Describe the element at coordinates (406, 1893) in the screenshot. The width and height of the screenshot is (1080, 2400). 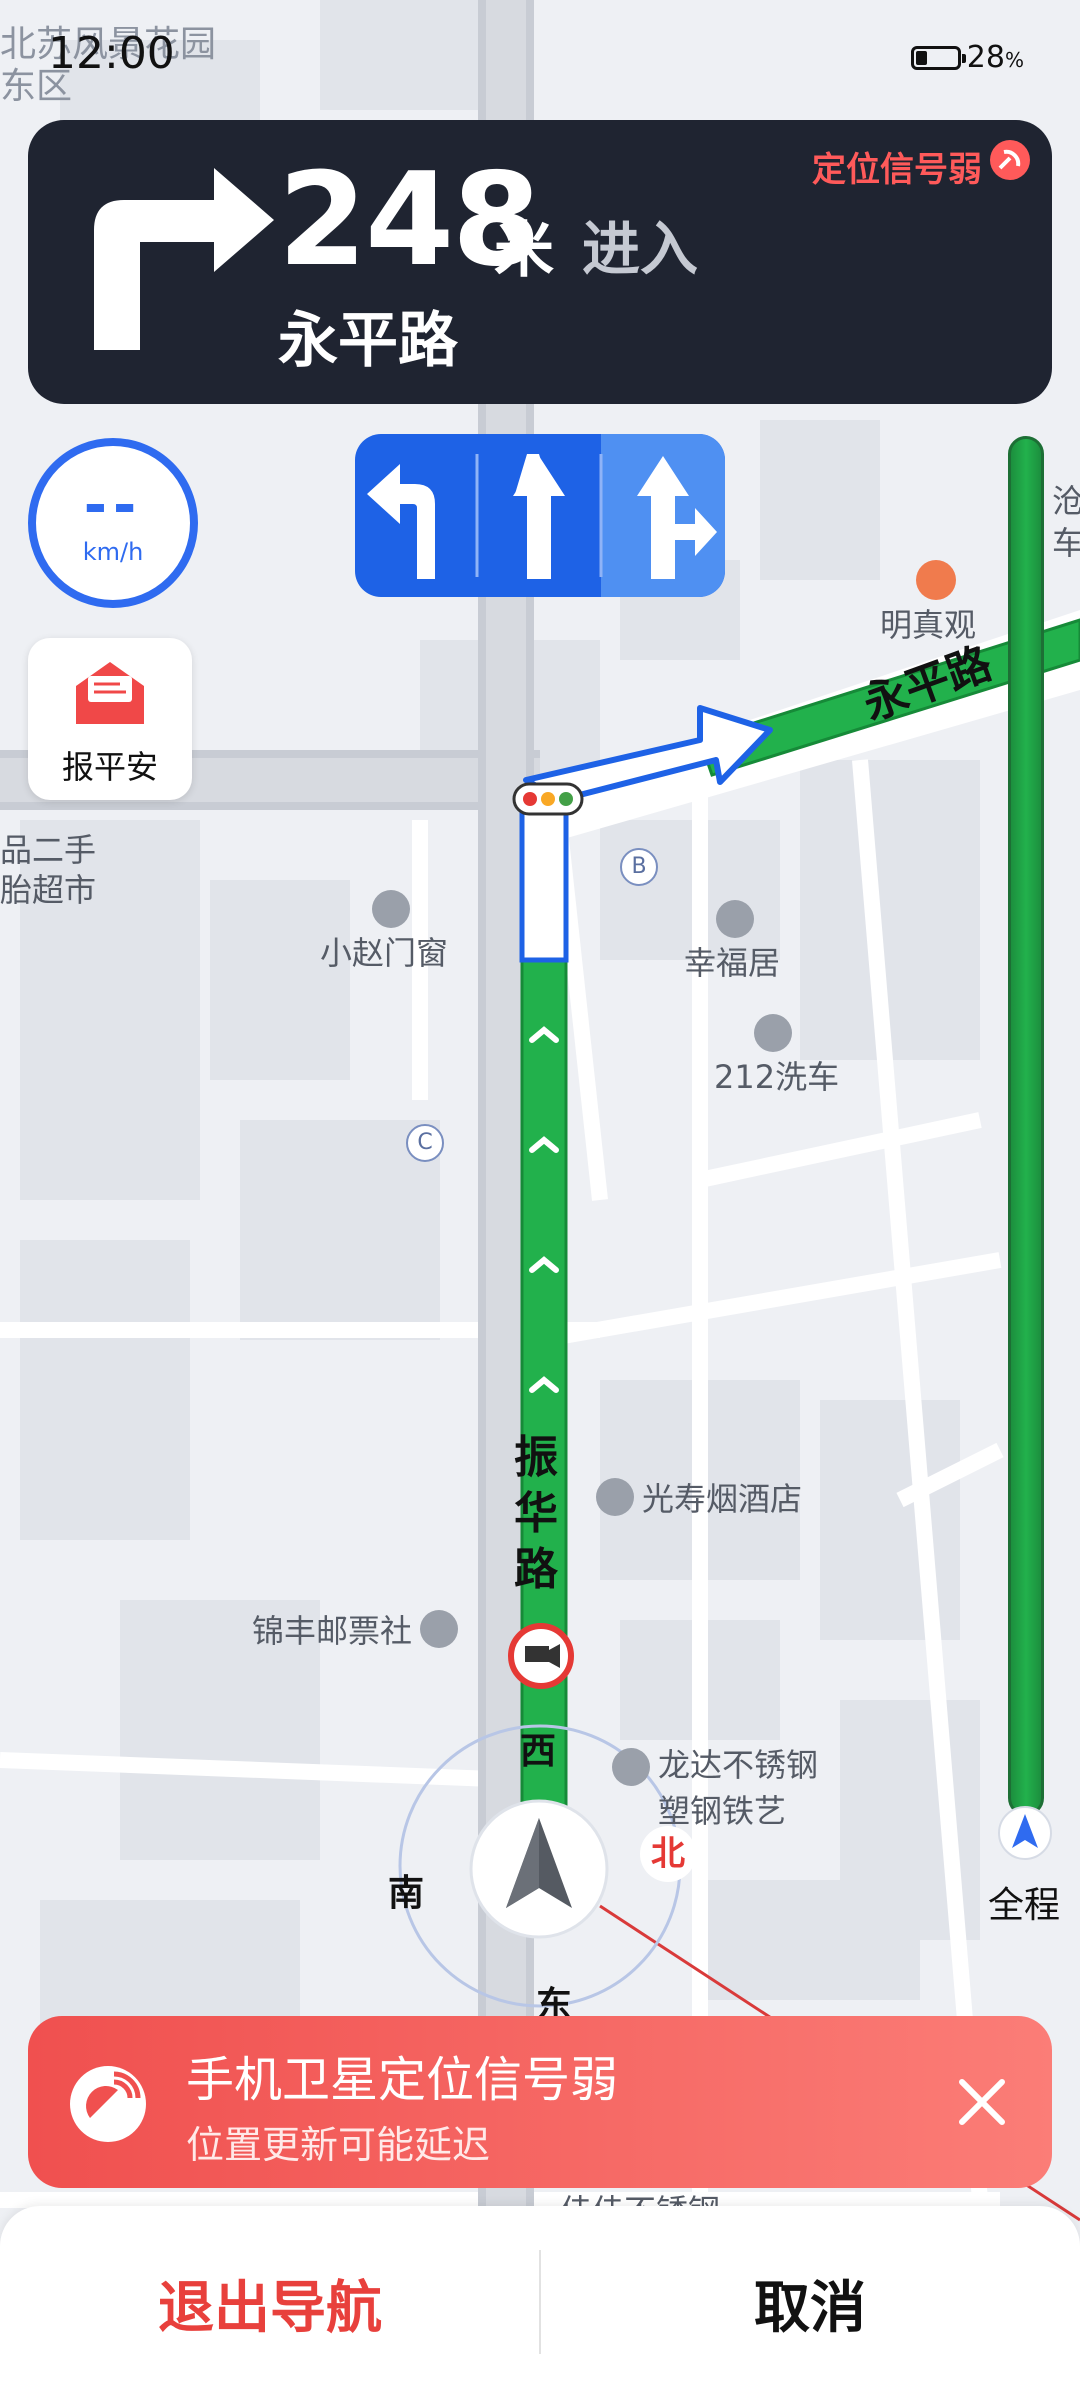
I see `compass-south: 南` at that location.